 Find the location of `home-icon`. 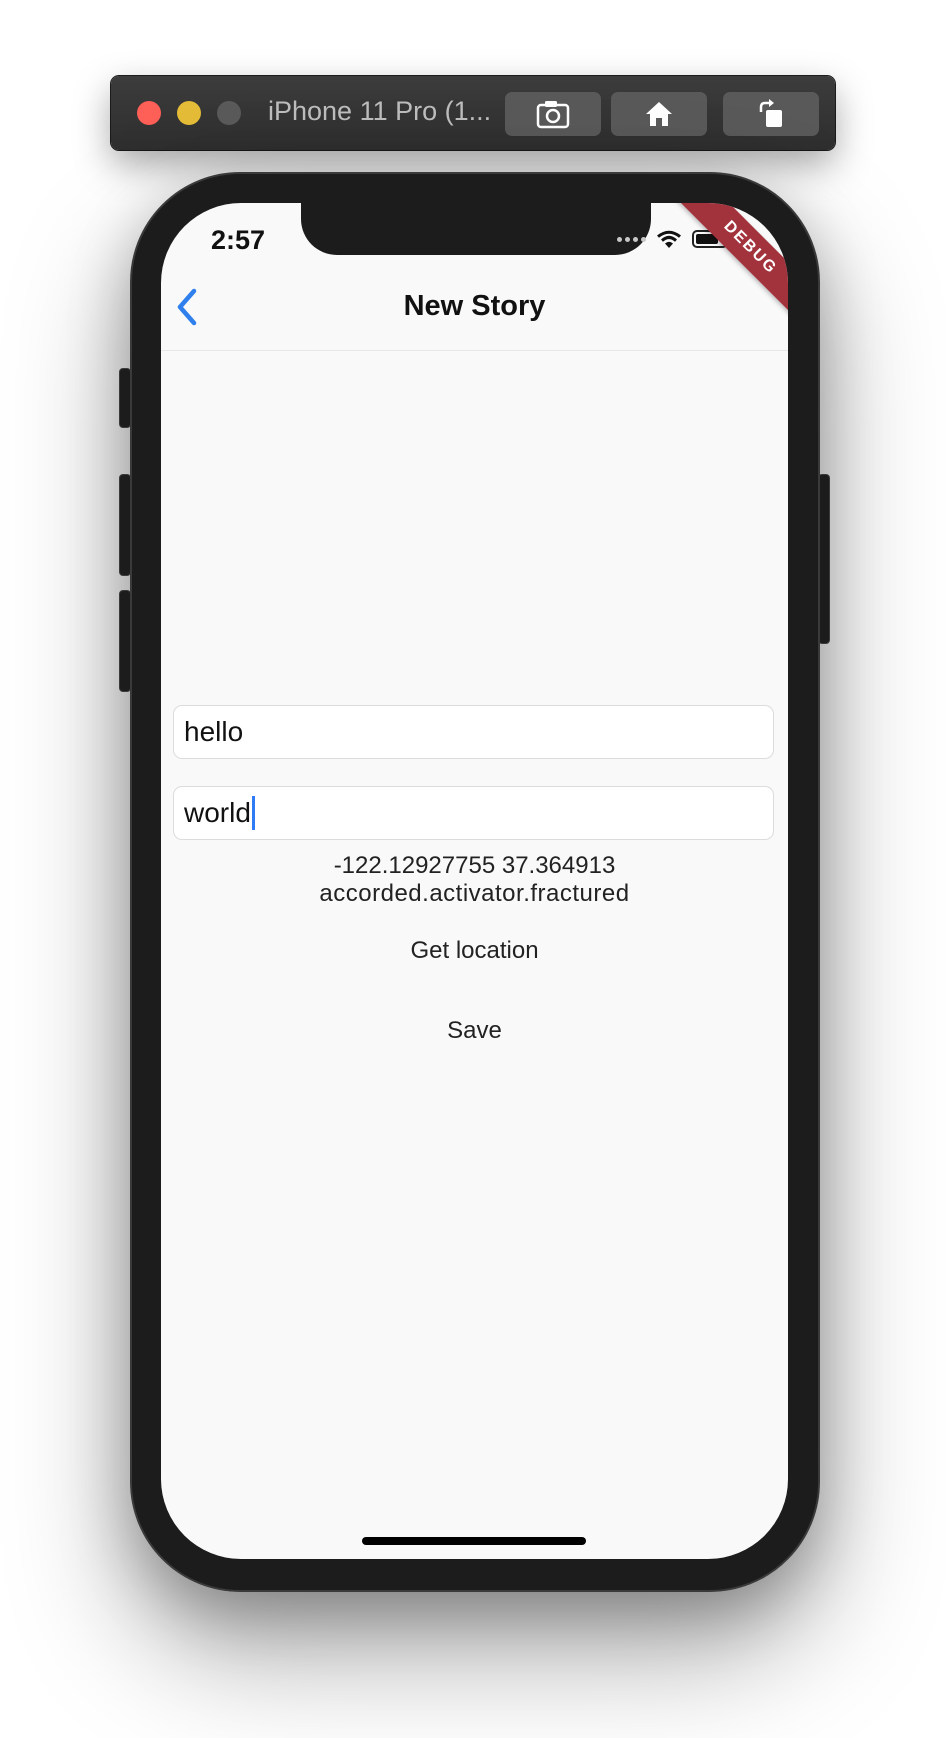

home-icon is located at coordinates (659, 114).